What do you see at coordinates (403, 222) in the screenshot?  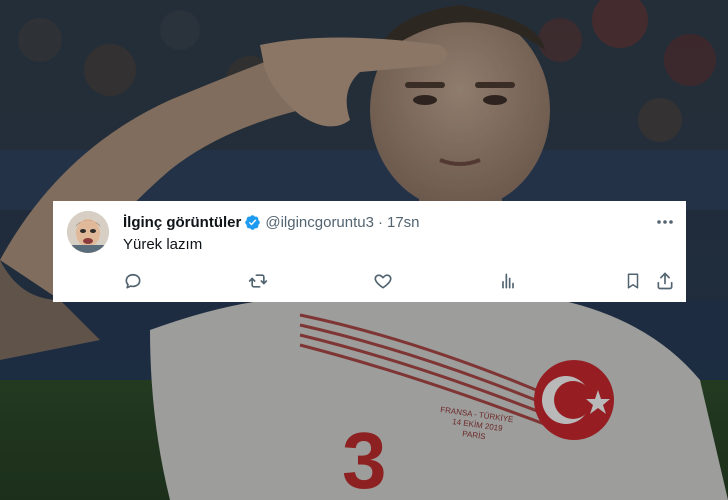 I see `timestamp: 17sn` at bounding box center [403, 222].